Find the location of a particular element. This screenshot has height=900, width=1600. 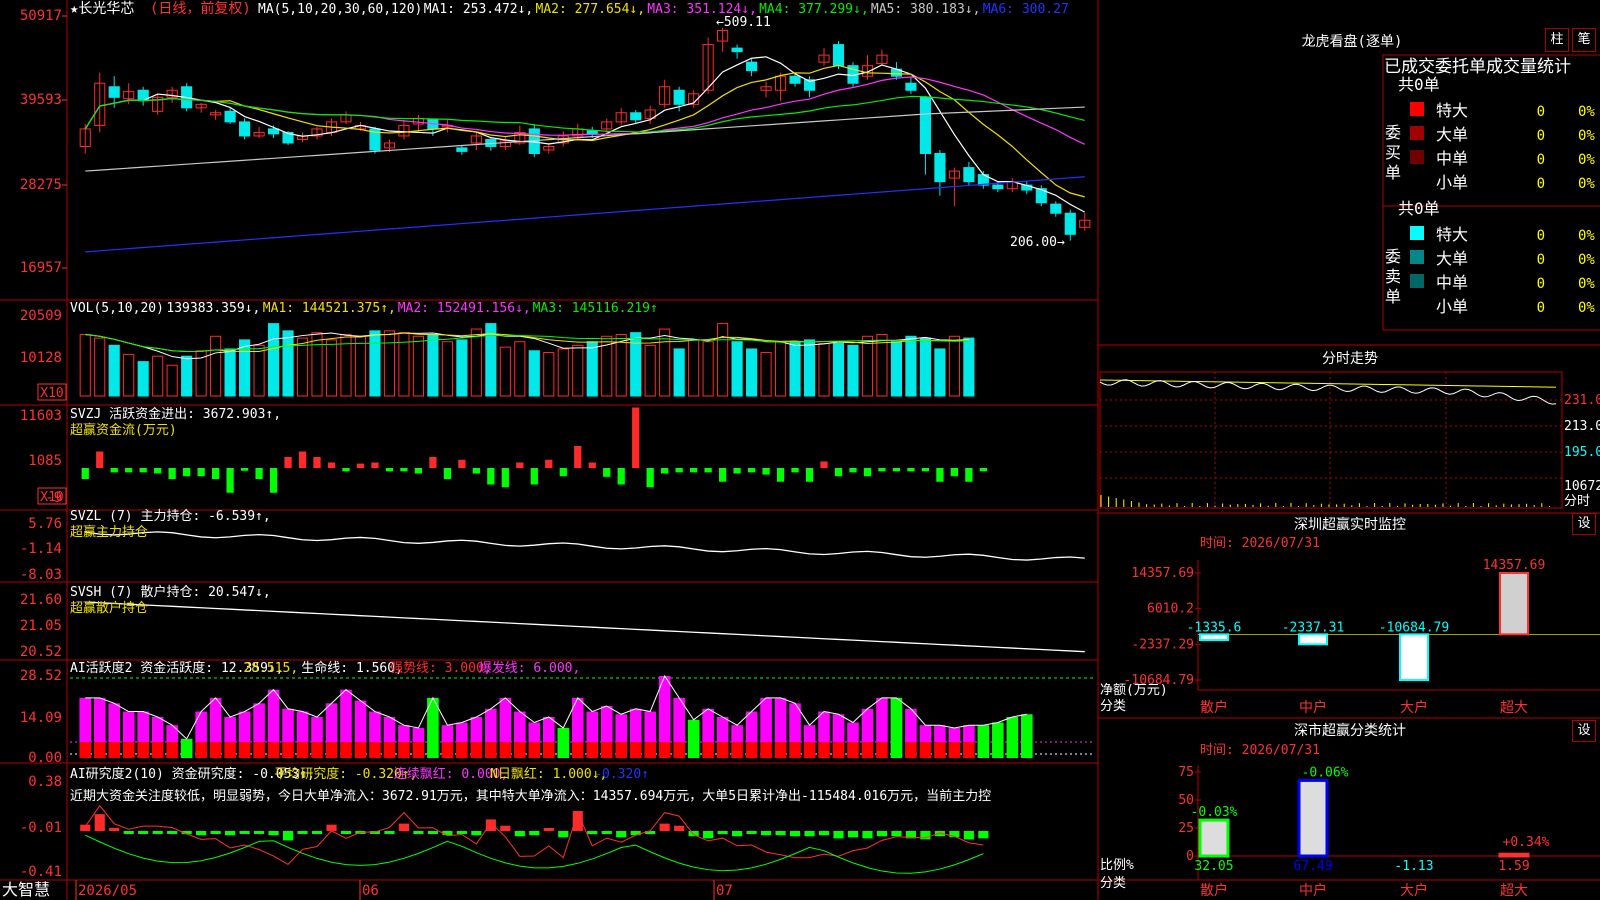

svzj-legend: SVZJ 活跃资金进出: 3672.903↑, is located at coordinates (175, 414).